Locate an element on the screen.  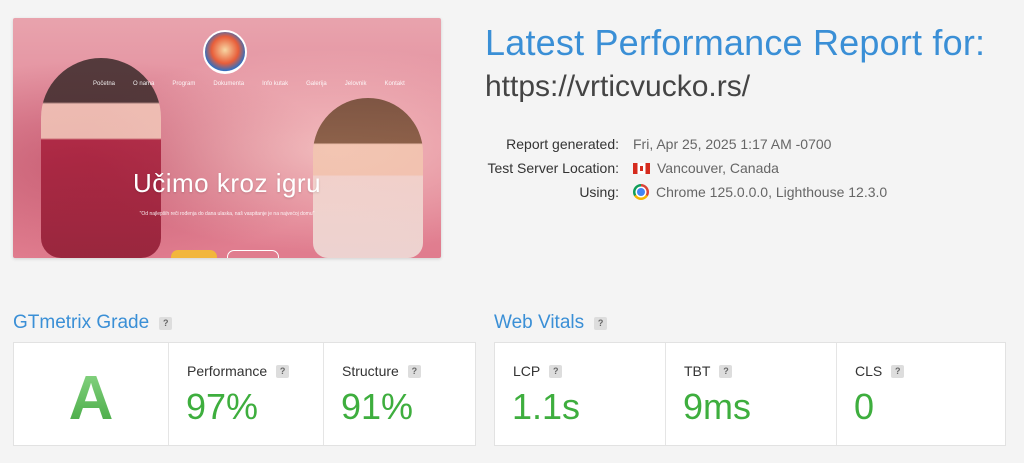
meta-value-wrap: Fri, Apr 25, 2025 1:17 AM -0700 is located at coordinates (732, 144).